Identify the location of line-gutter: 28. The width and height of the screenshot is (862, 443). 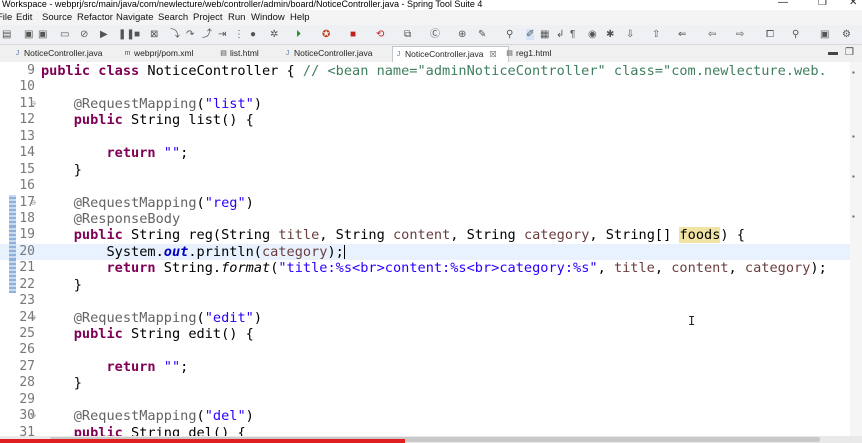
(20, 383).